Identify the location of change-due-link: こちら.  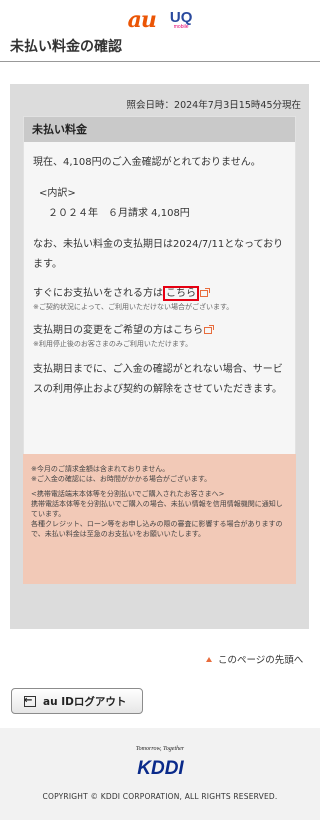
(188, 330).